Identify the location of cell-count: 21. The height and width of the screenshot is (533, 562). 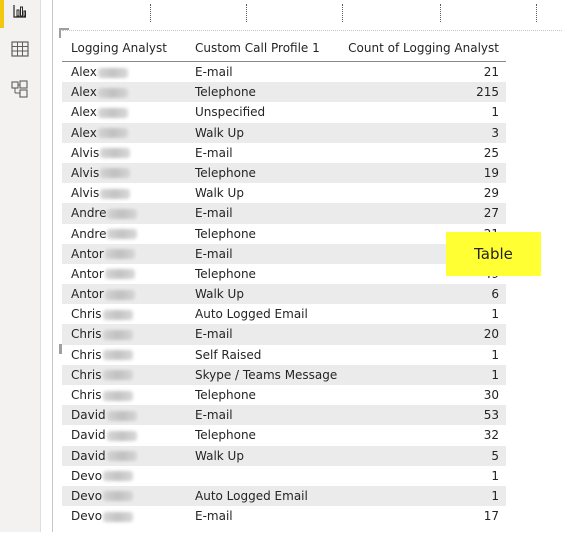
(491, 72).